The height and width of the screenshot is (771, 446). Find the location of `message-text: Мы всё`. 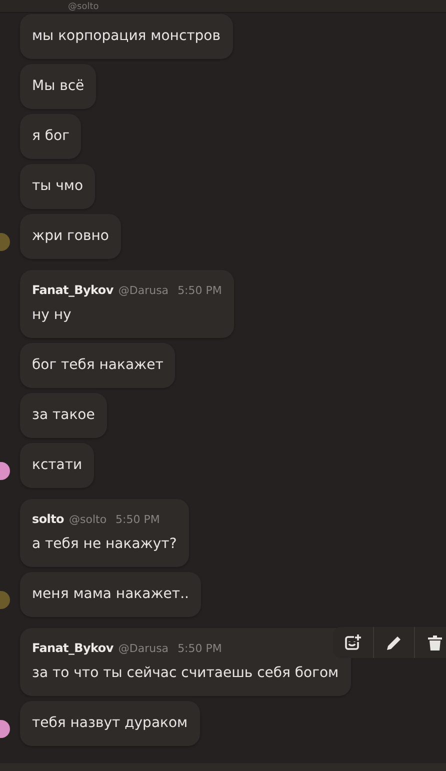

message-text: Мы всё is located at coordinates (58, 86).